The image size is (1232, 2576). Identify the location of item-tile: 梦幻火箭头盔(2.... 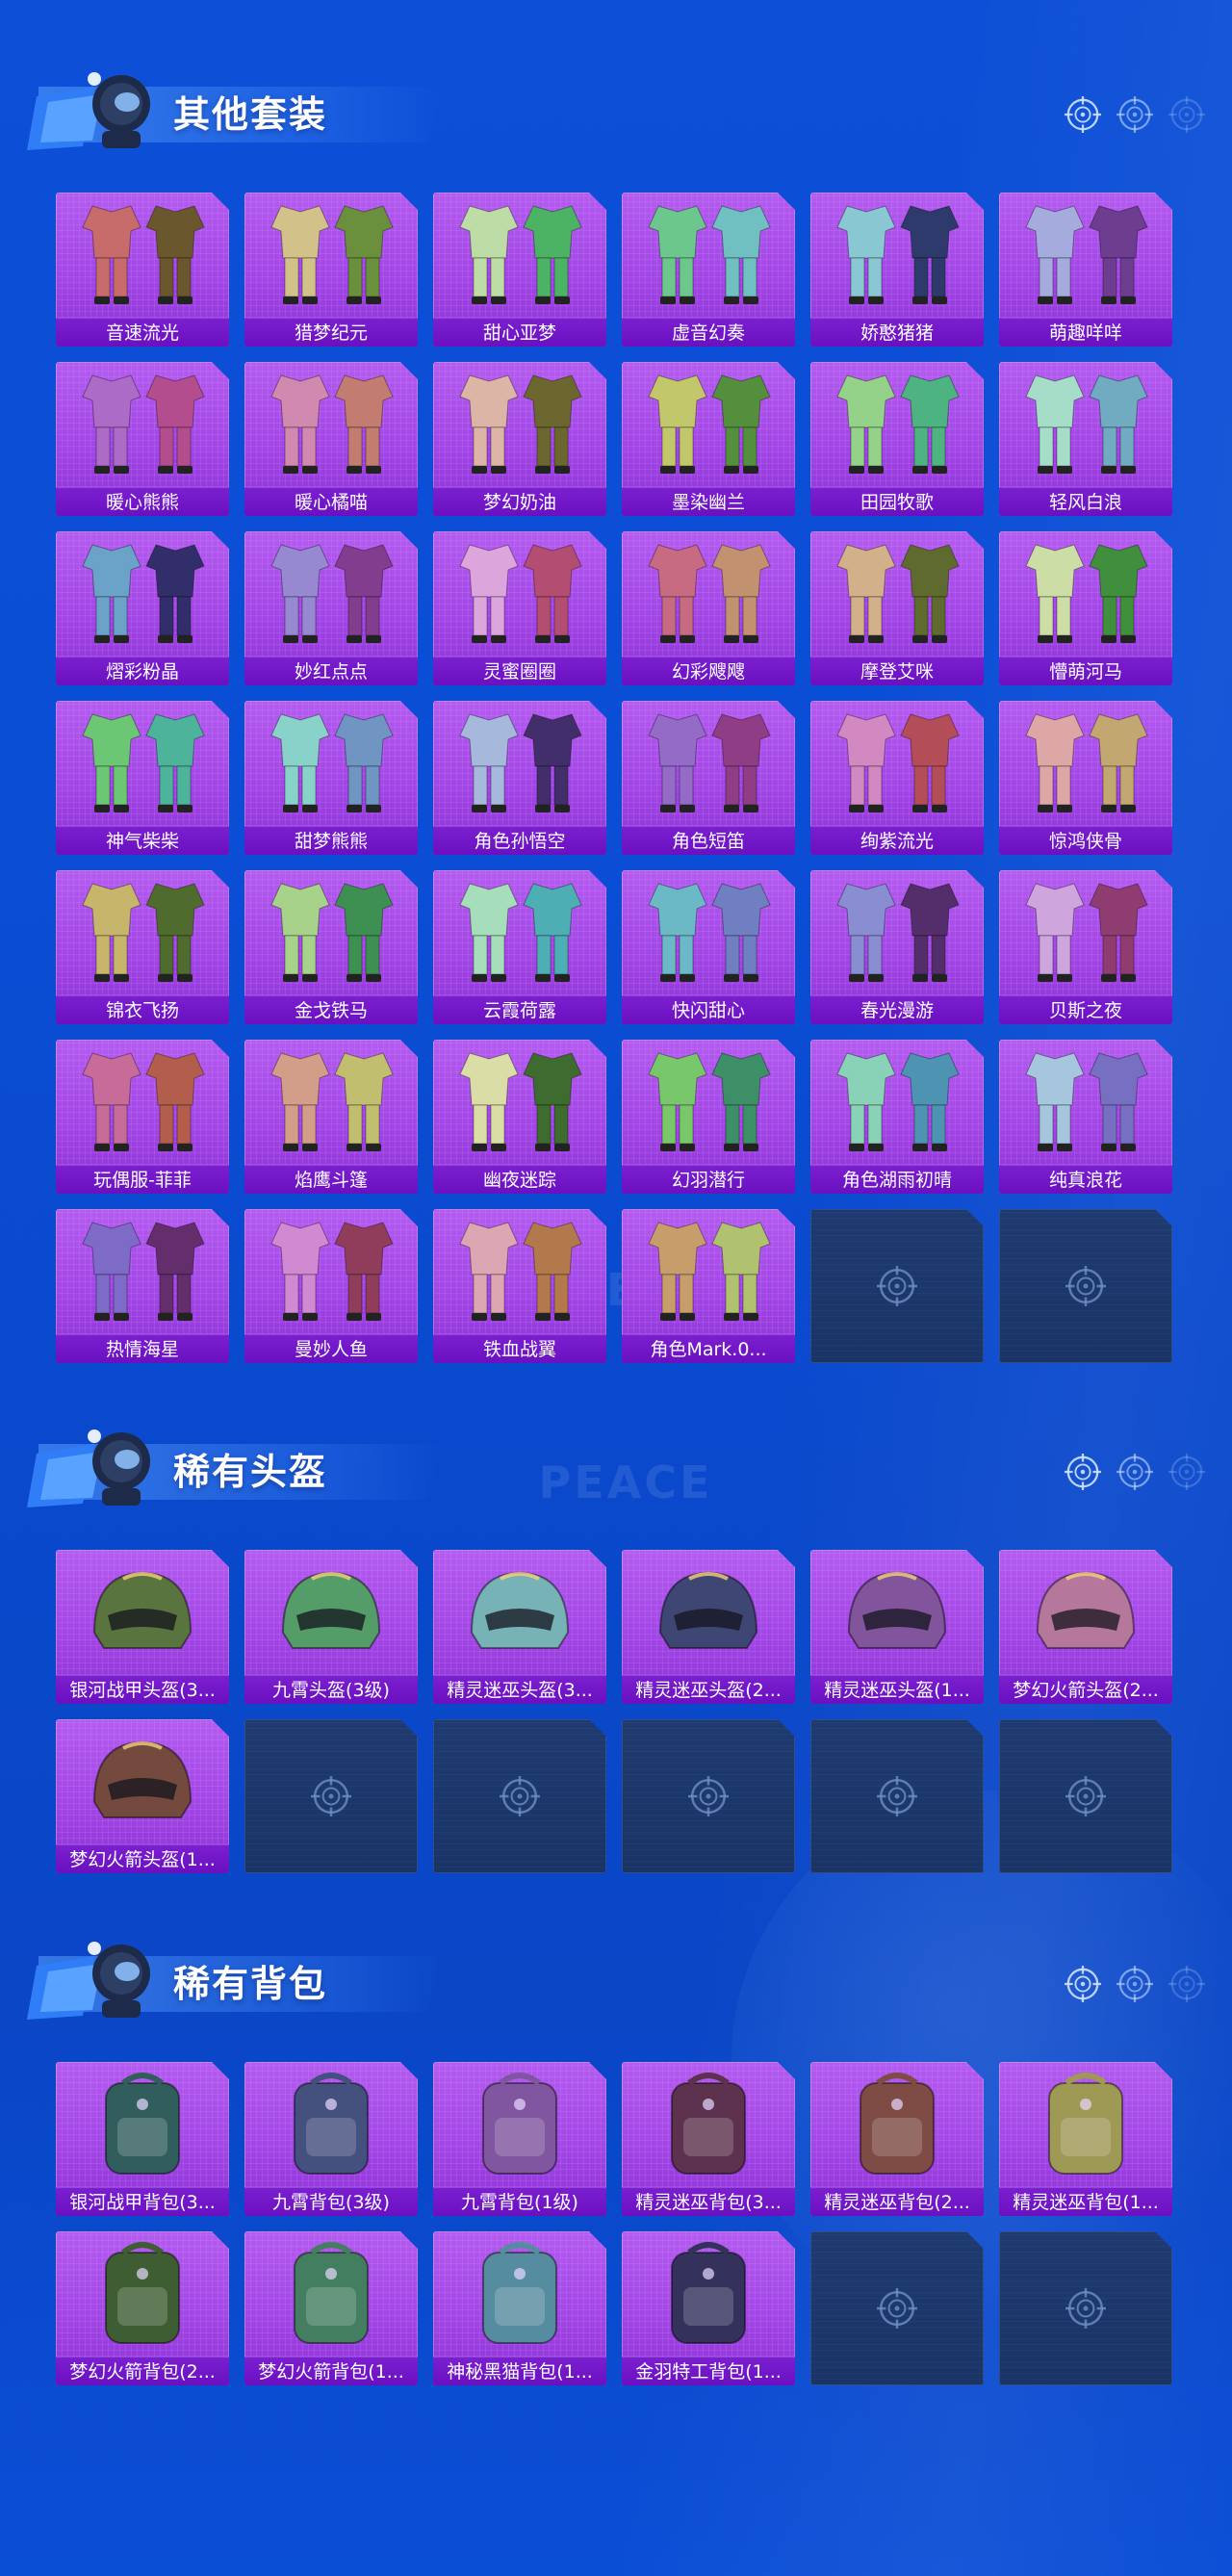
(1085, 1627).